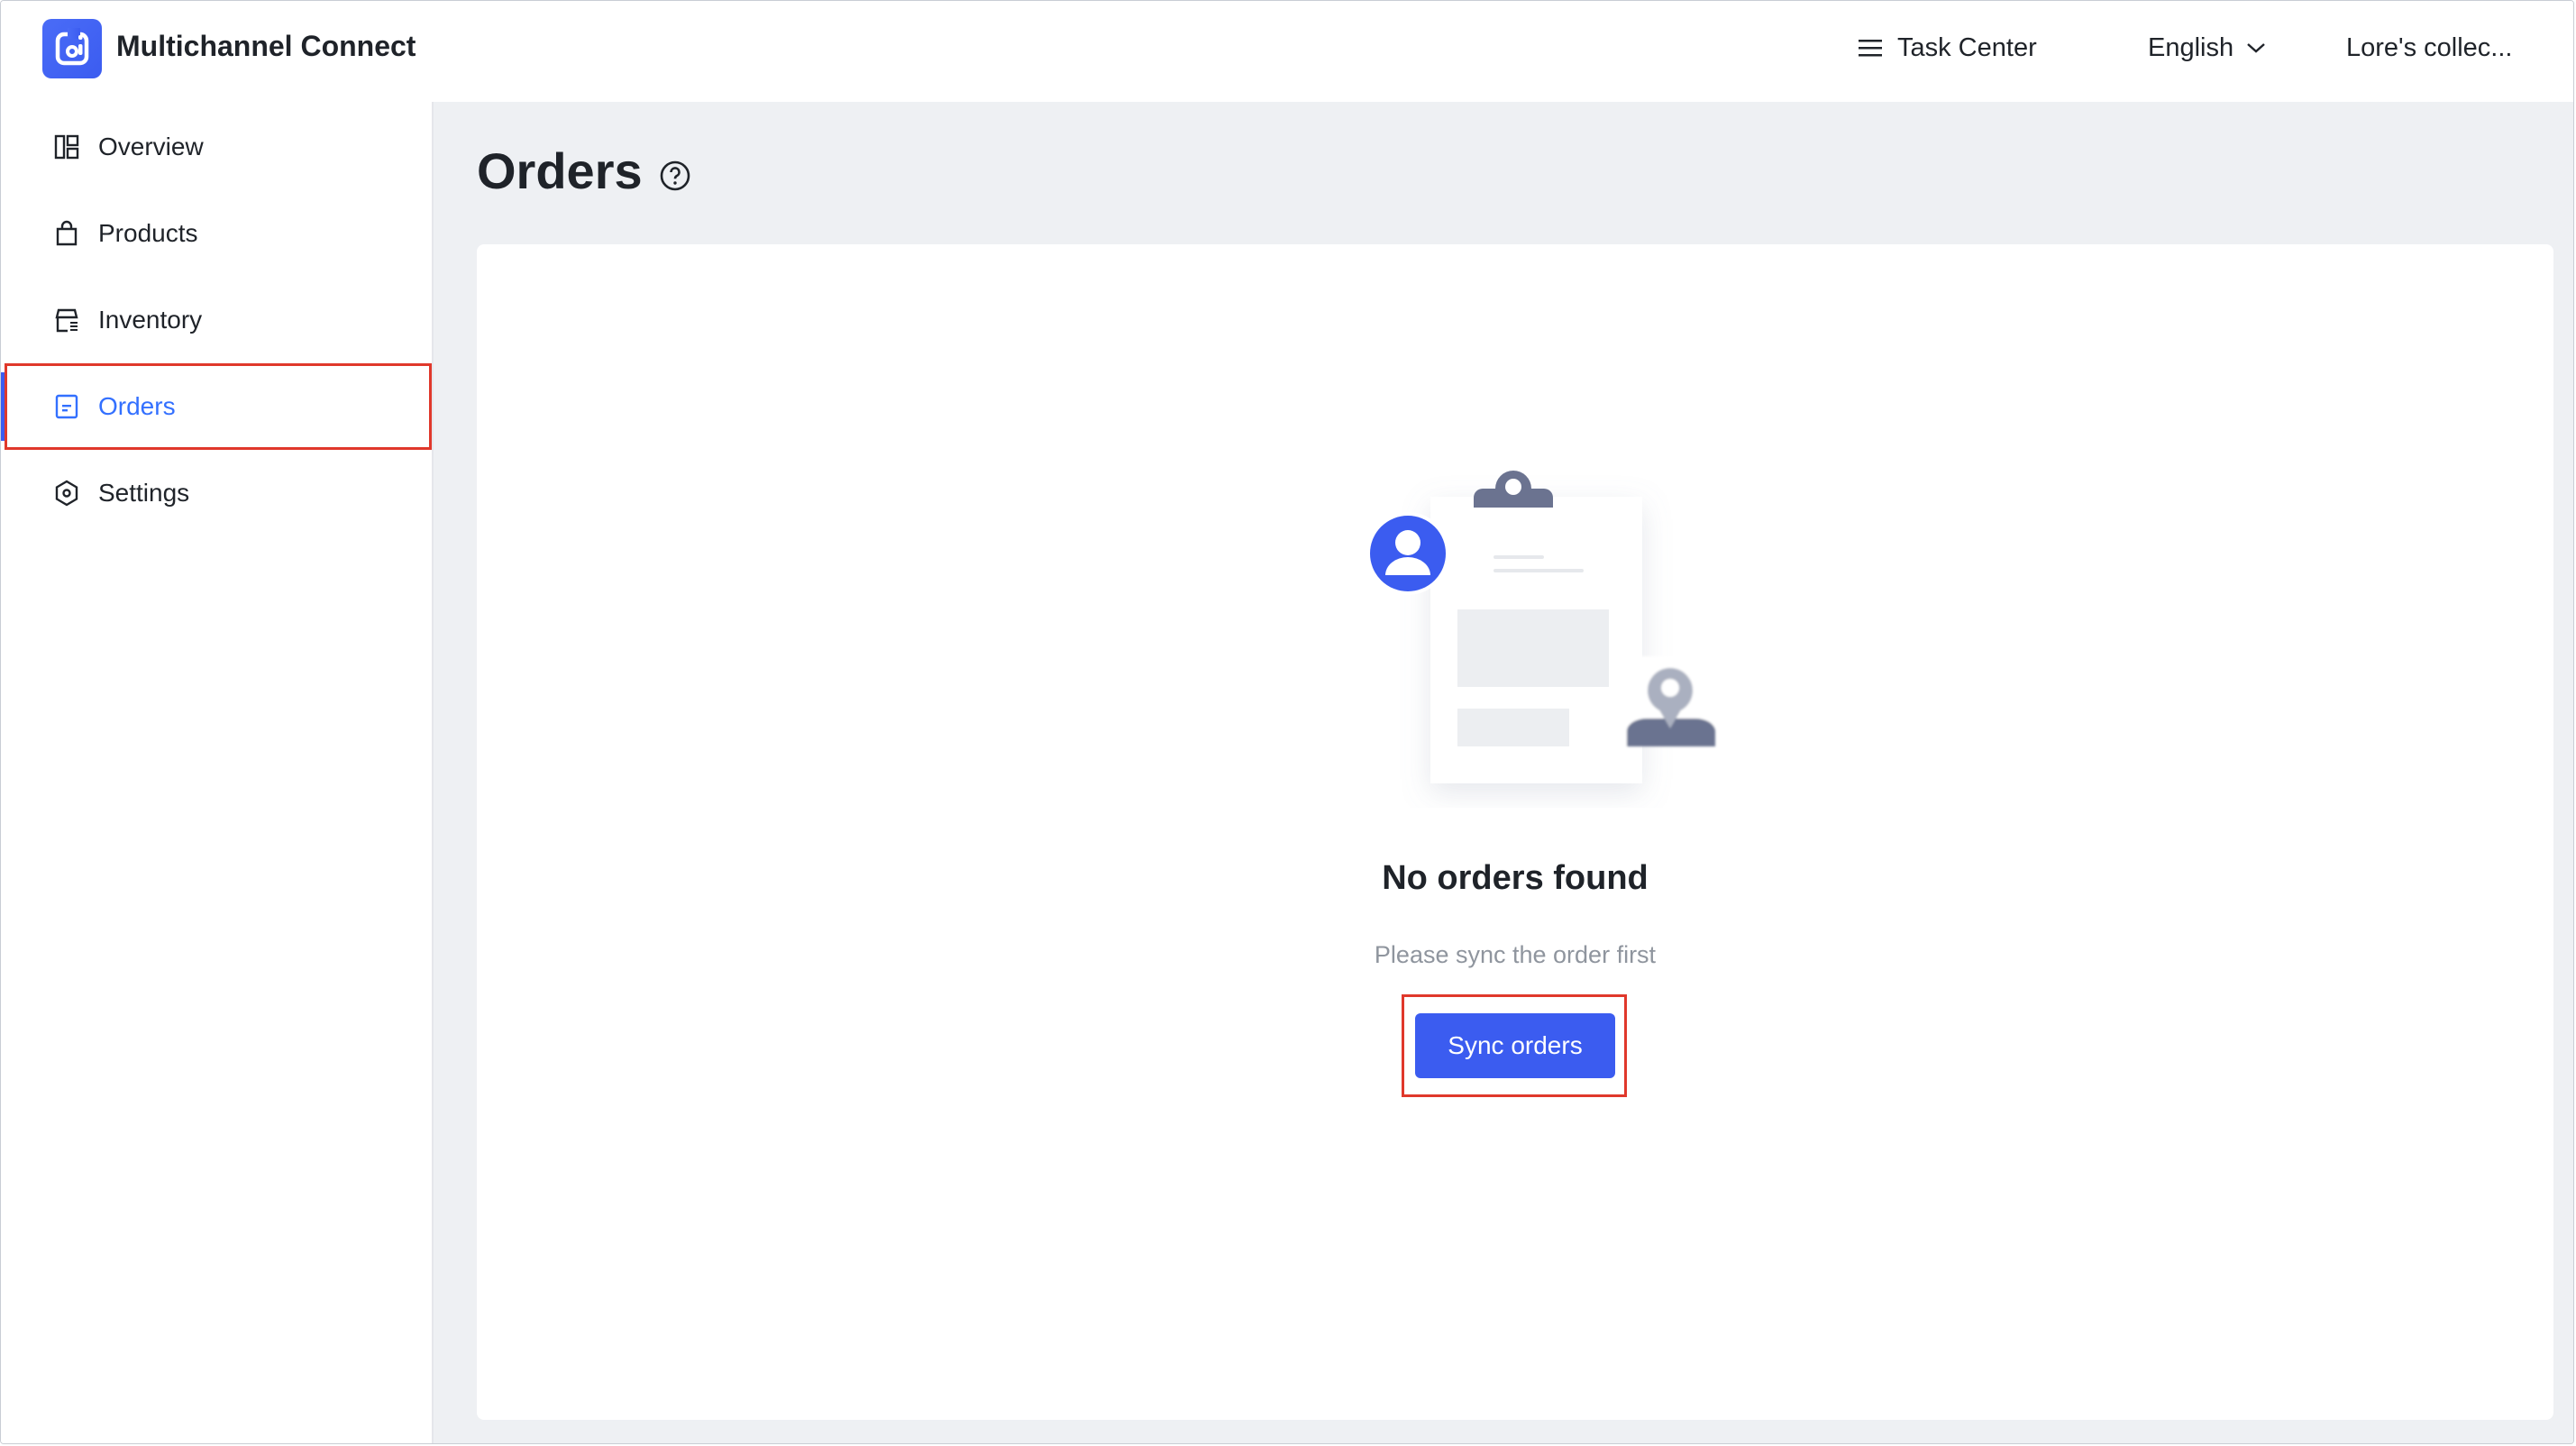 This screenshot has width=2576, height=1446. Describe the element at coordinates (2256, 48) in the screenshot. I see `chevron-down-icon` at that location.